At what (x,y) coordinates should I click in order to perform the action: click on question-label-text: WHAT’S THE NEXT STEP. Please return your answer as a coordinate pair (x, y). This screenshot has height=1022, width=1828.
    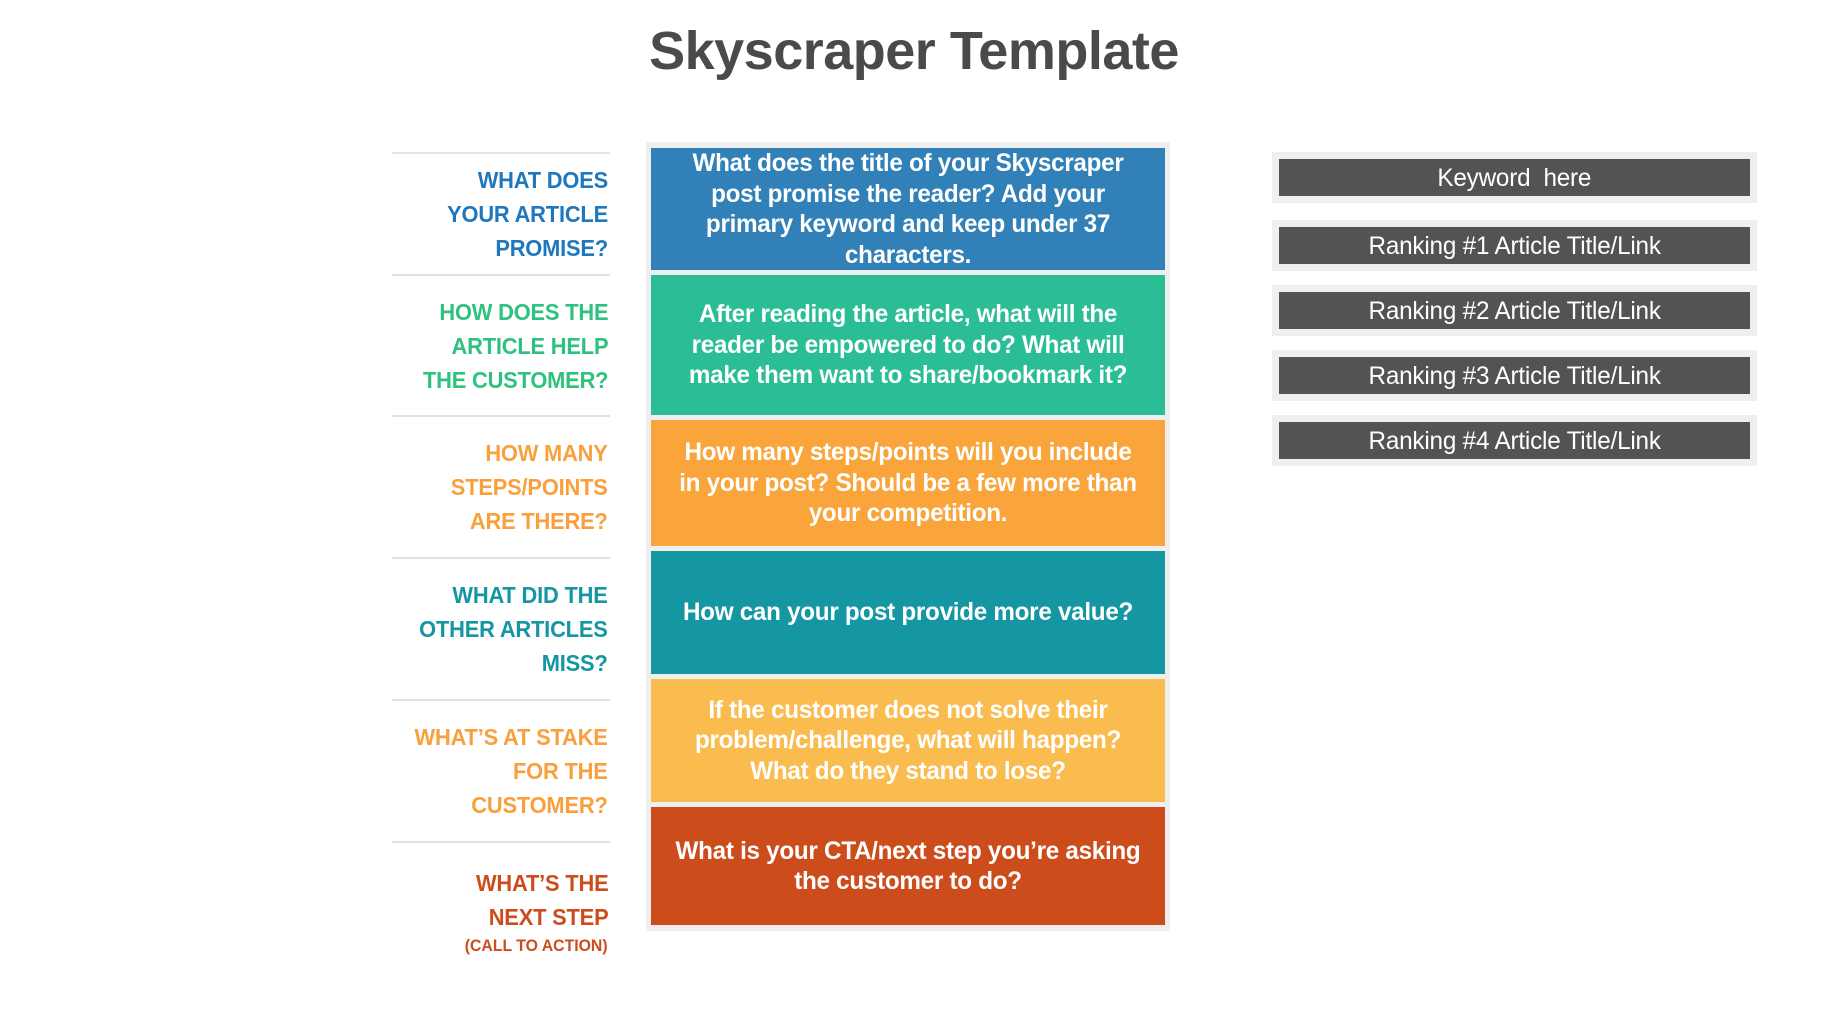
    Looking at the image, I should click on (542, 900).